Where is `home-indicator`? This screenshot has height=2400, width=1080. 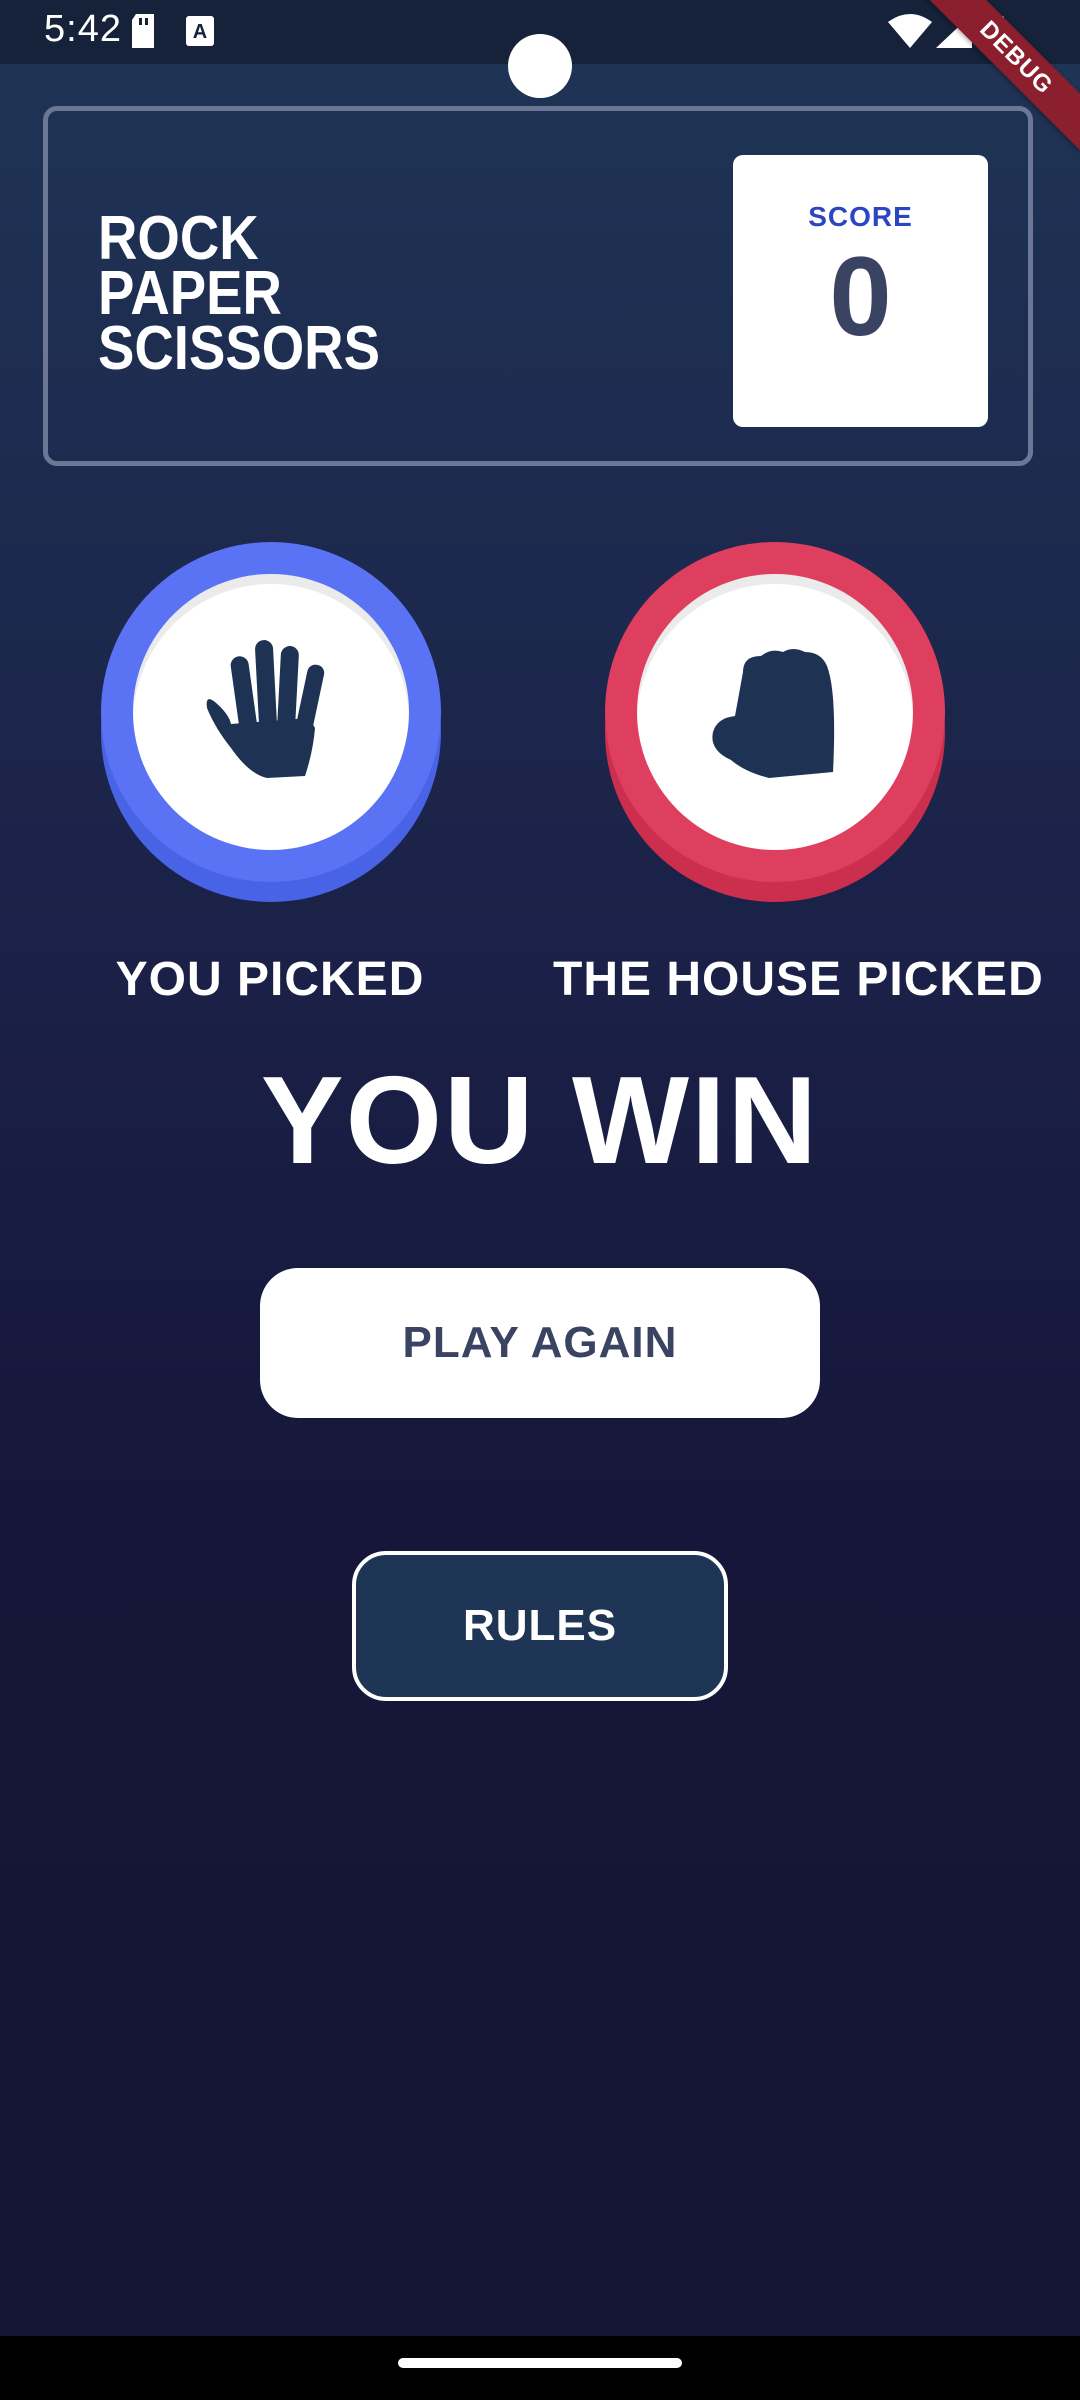
home-indicator is located at coordinates (540, 2363).